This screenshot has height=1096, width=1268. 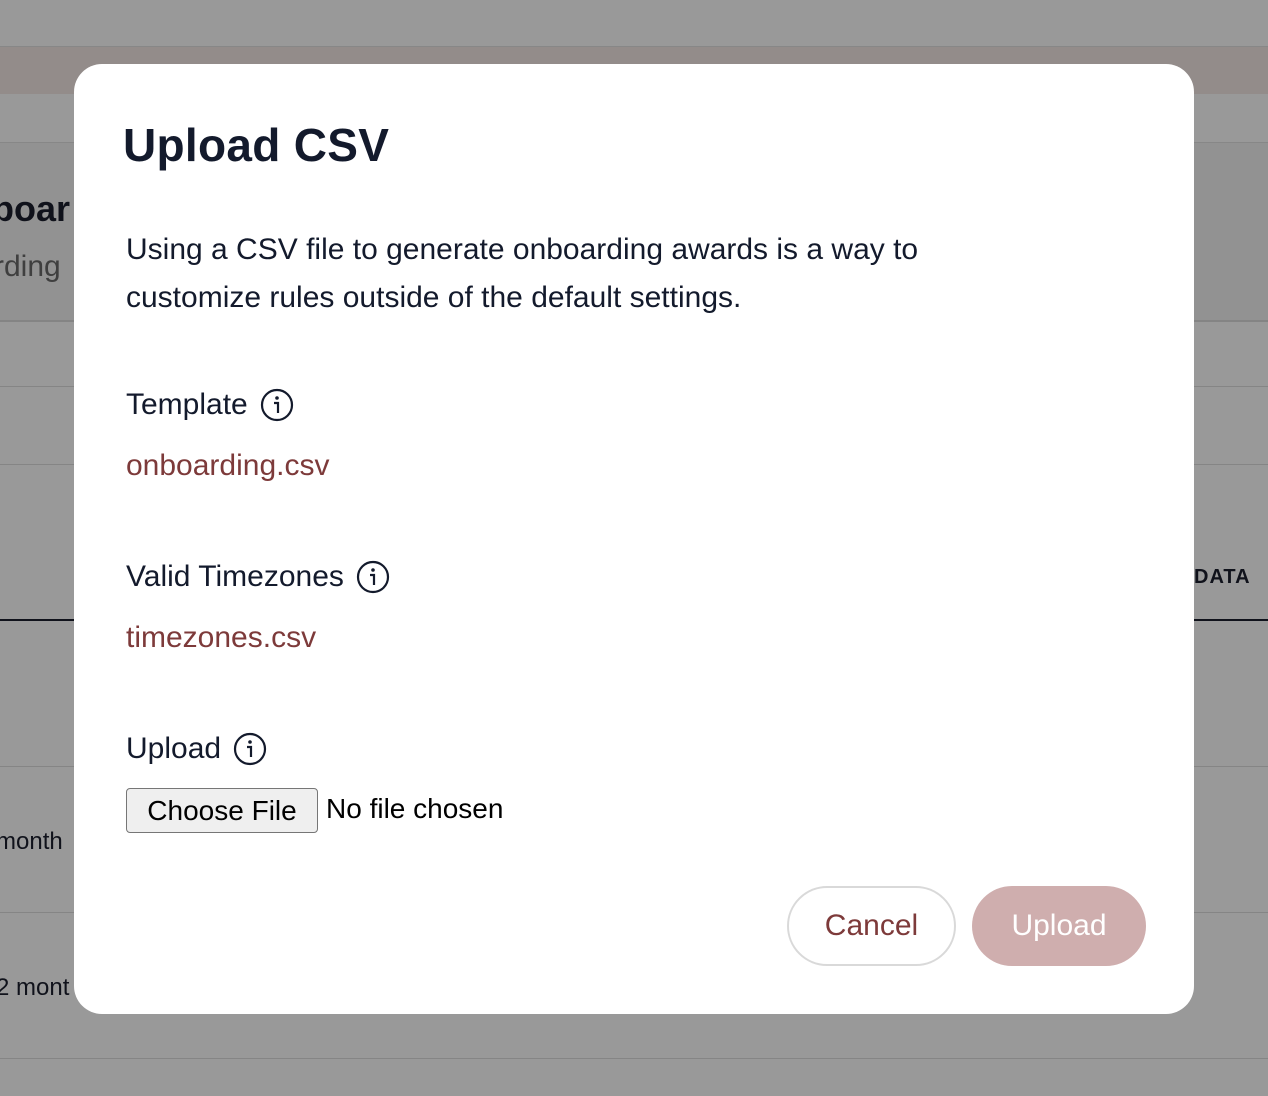 What do you see at coordinates (187, 404) in the screenshot?
I see `template-label-text: Template` at bounding box center [187, 404].